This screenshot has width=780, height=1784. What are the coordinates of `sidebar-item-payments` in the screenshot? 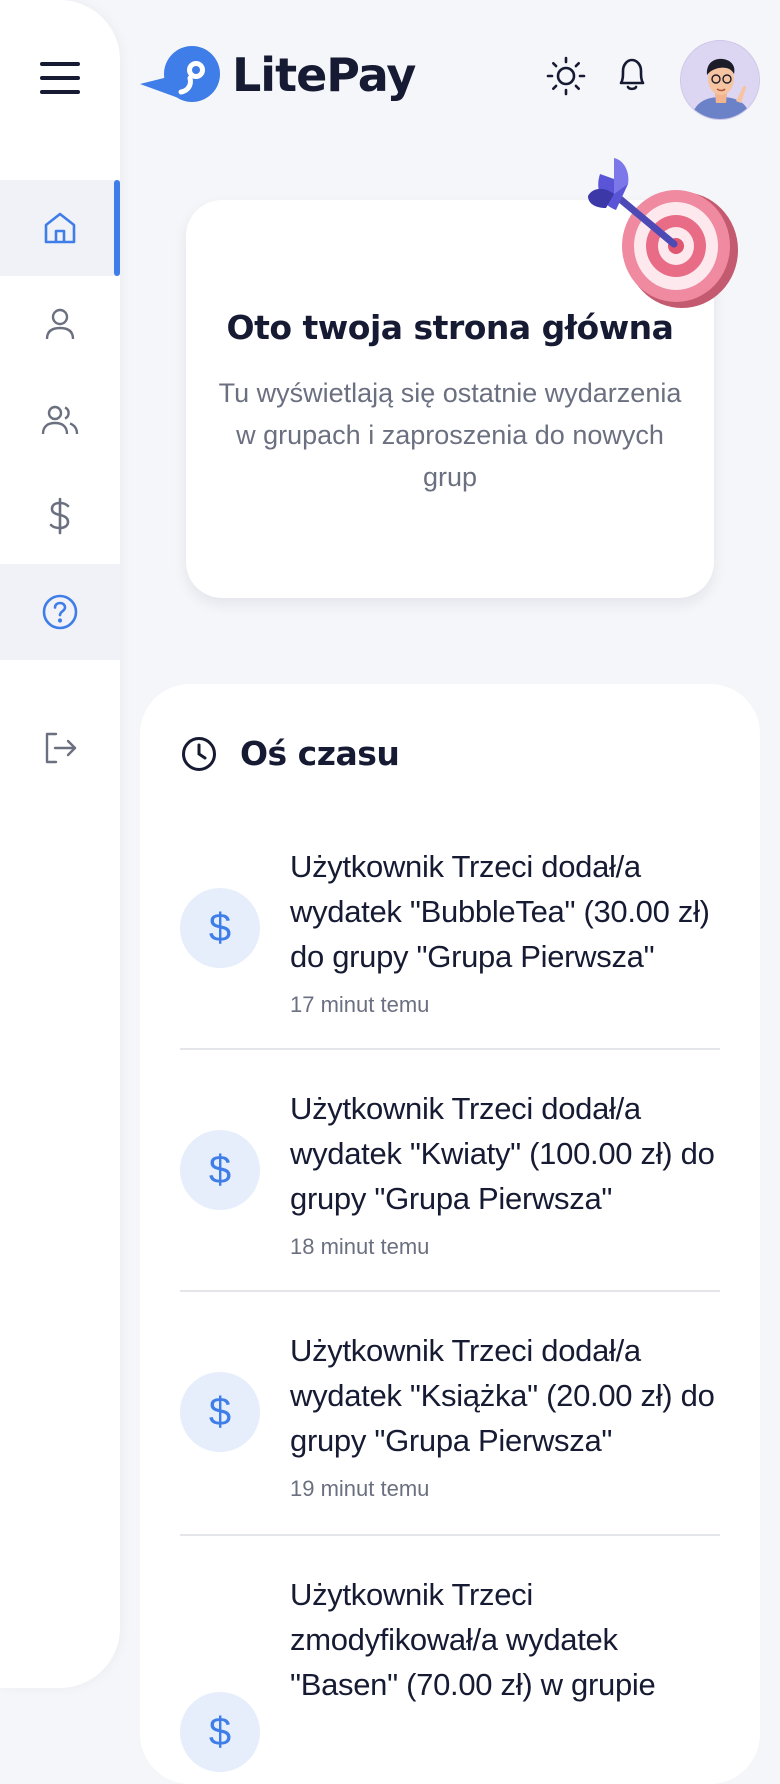 It's located at (60, 516).